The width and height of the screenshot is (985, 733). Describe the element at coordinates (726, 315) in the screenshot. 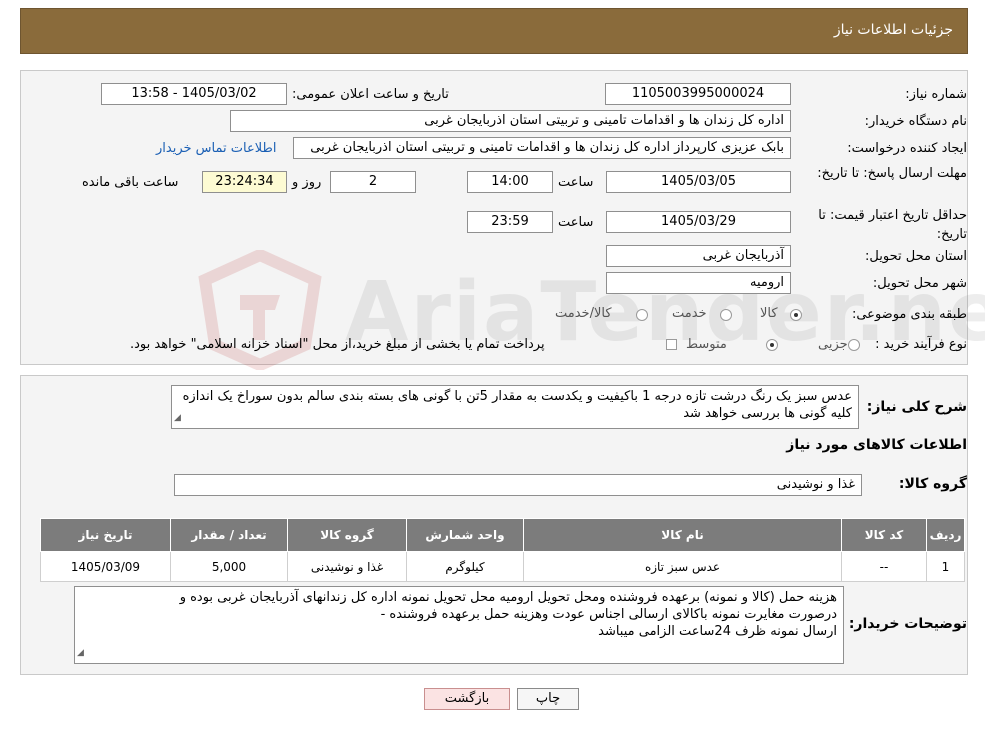

I see `category-radio-service` at that location.